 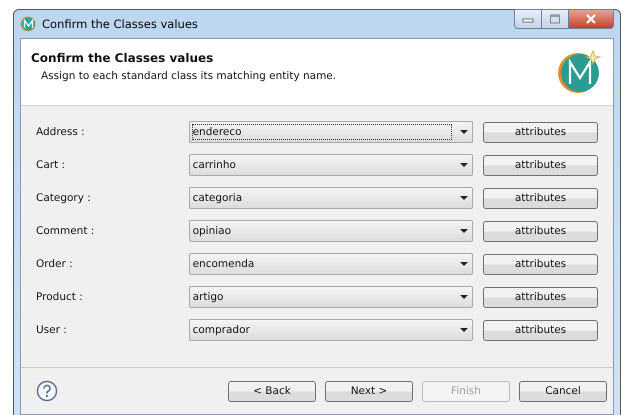 What do you see at coordinates (28, 24) in the screenshot?
I see `app-logo-icon` at bounding box center [28, 24].